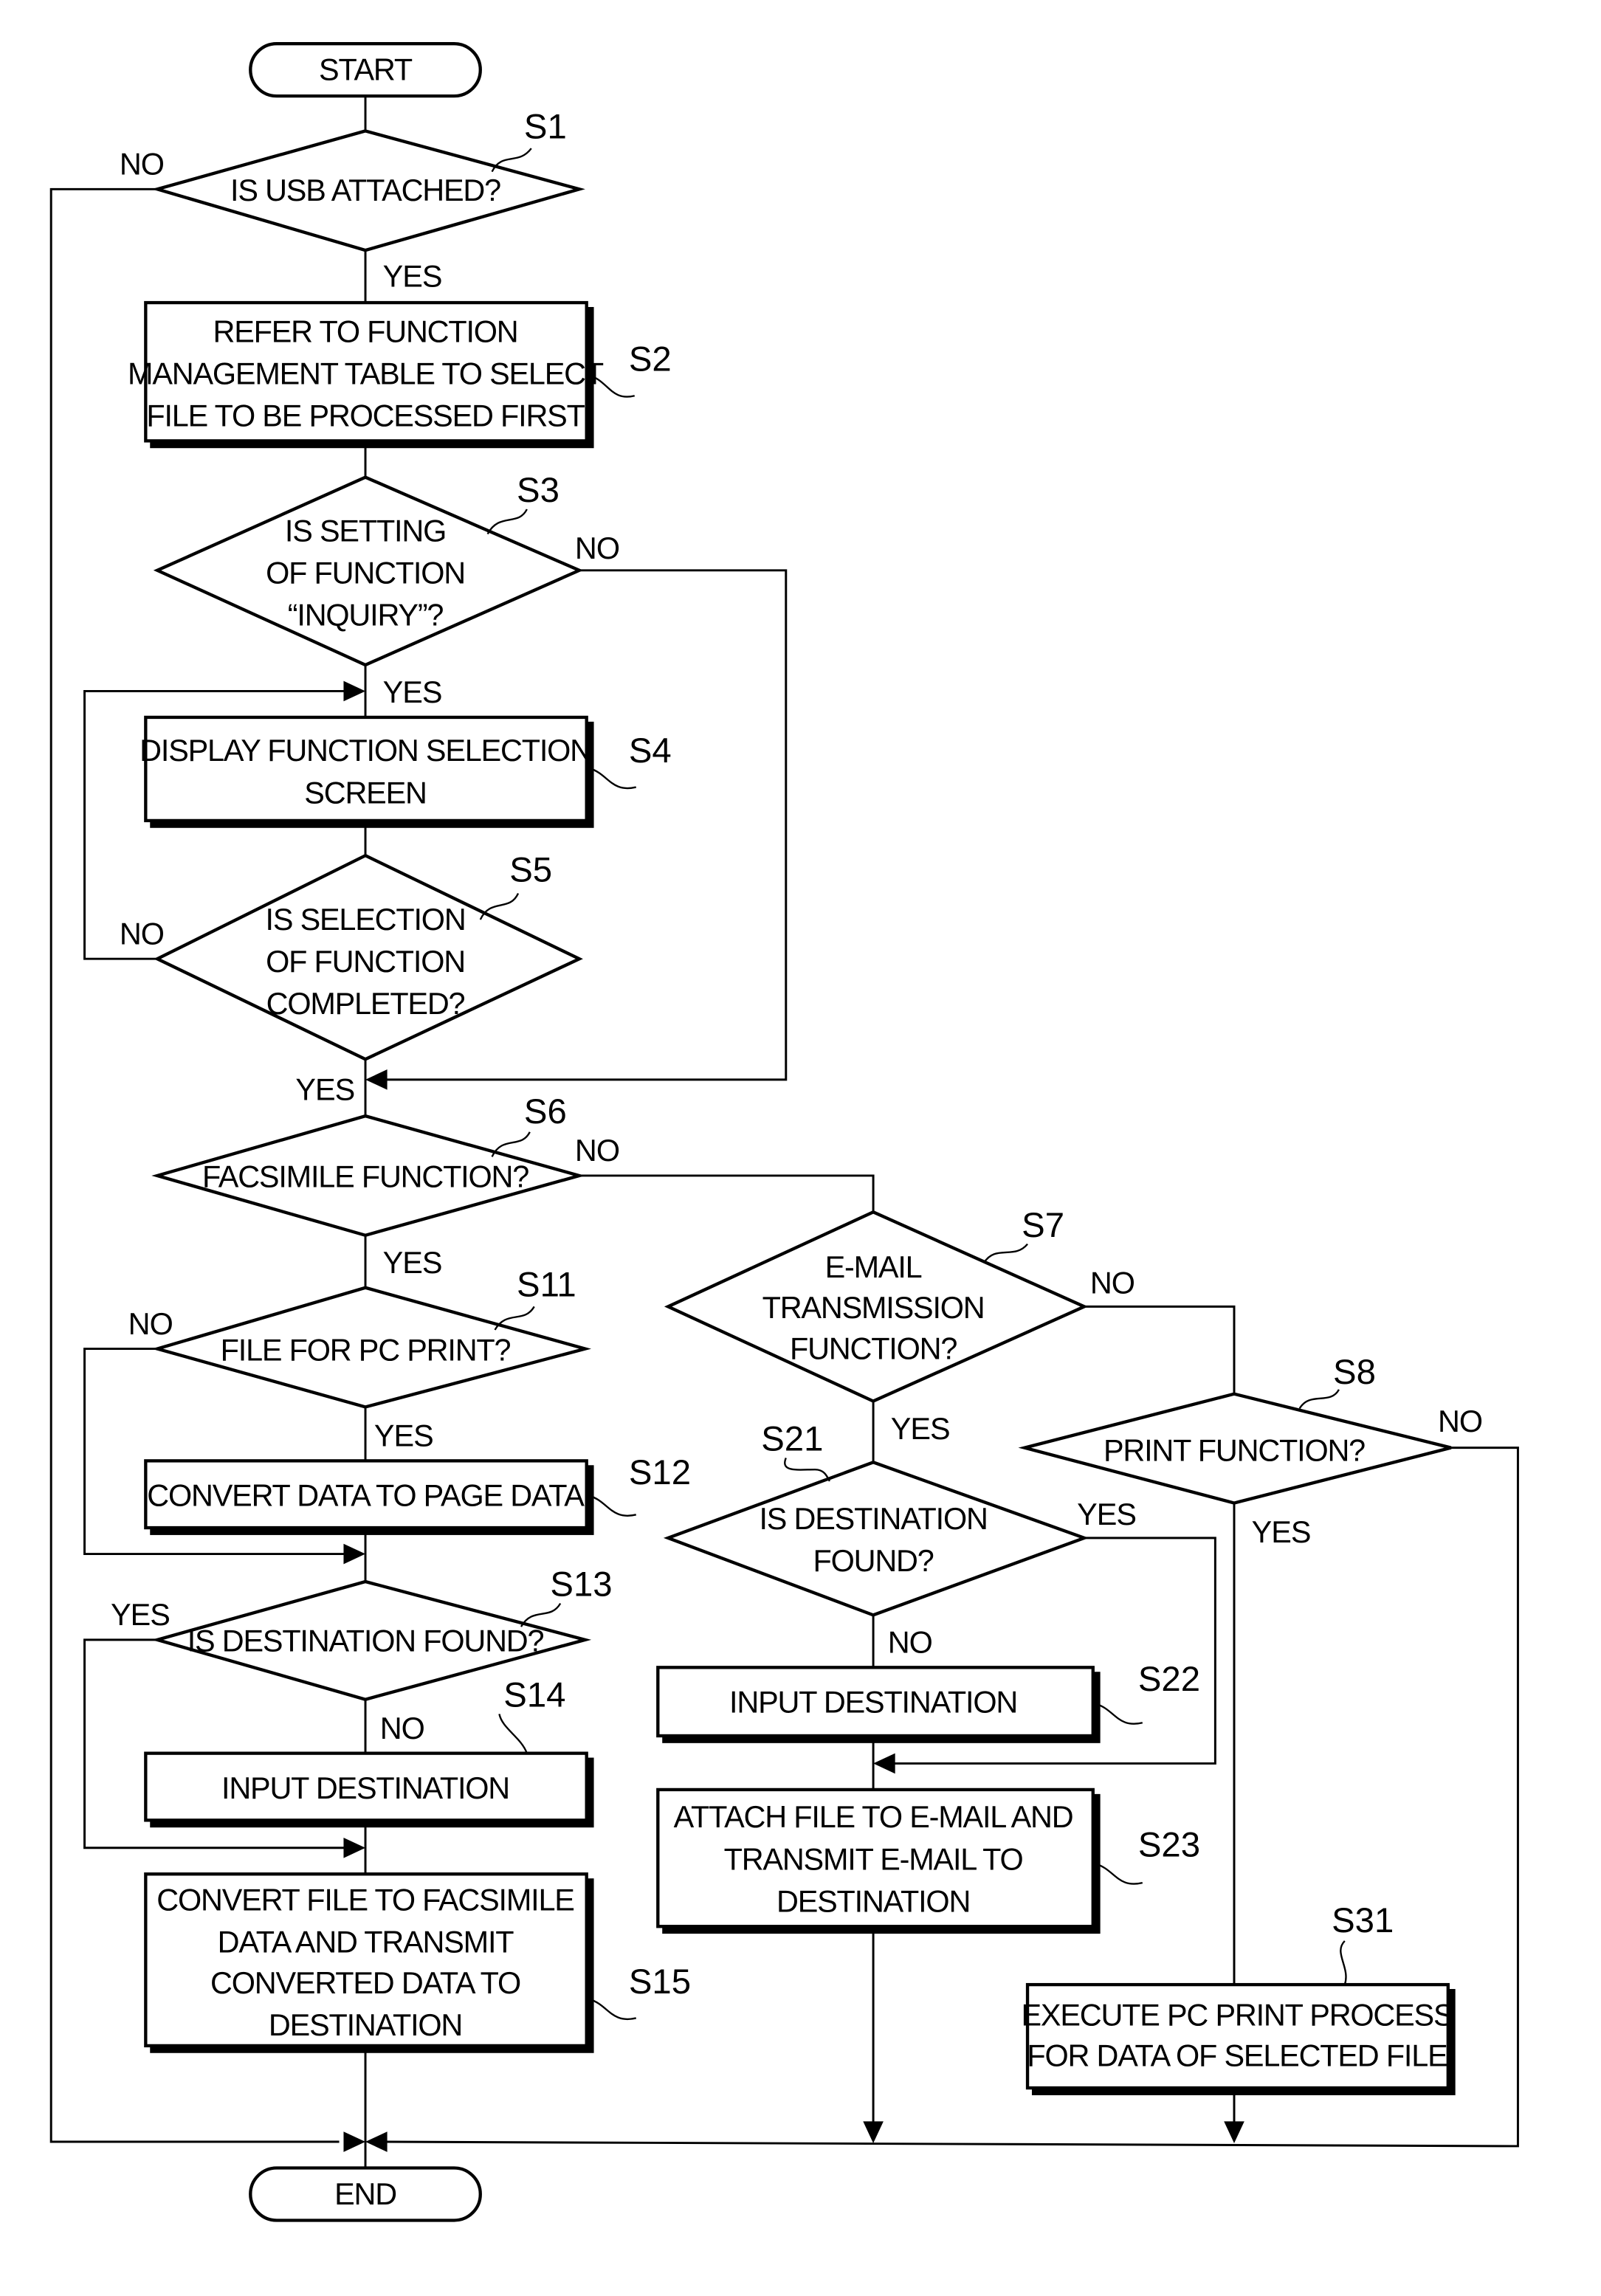 Image resolution: width=1601 pixels, height=2296 pixels. What do you see at coordinates (366, 1350) in the screenshot?
I see `decision-text: FILE FOR PC PRINT?` at bounding box center [366, 1350].